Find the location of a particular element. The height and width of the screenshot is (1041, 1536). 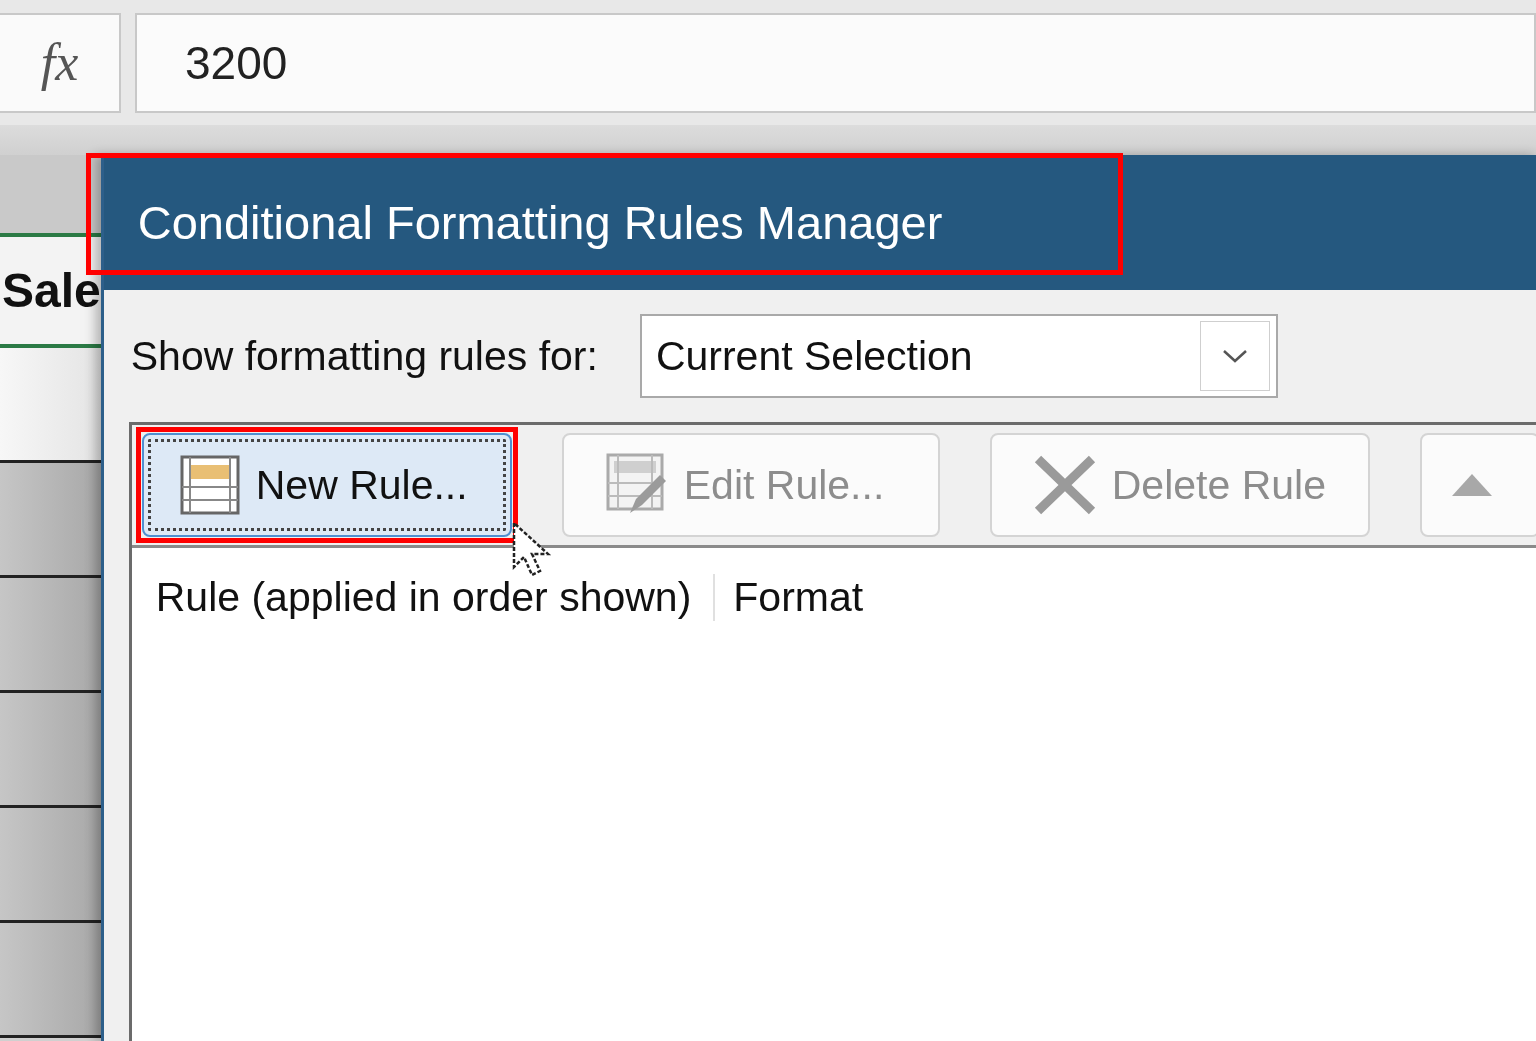

table-icon is located at coordinates (209, 485).